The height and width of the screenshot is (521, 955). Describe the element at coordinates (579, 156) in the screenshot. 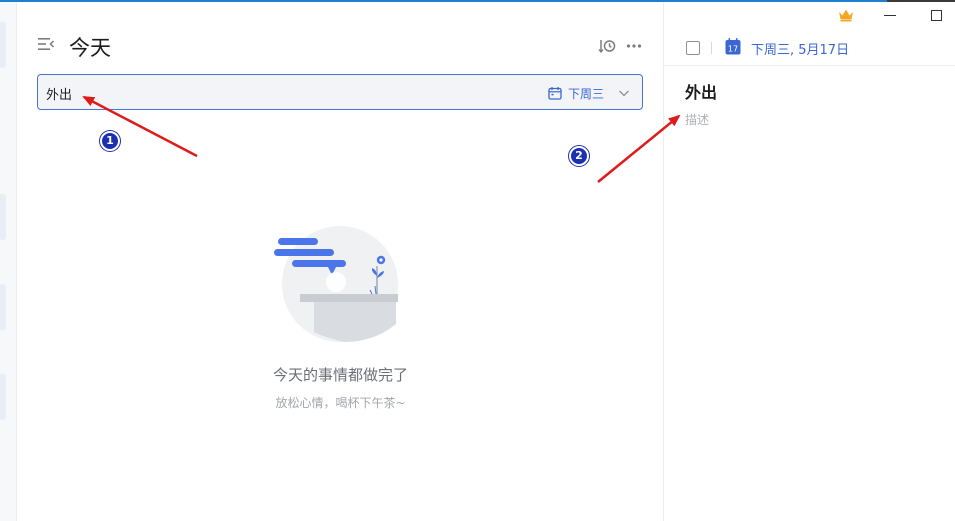

I see `annotation-badge-2: 2` at that location.